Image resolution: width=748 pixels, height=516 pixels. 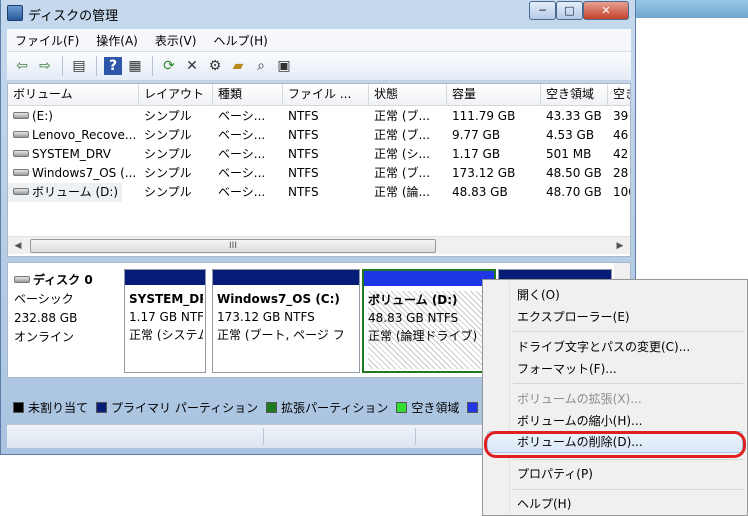 What do you see at coordinates (261, 66) in the screenshot?
I see `search-icon: ⌕` at bounding box center [261, 66].